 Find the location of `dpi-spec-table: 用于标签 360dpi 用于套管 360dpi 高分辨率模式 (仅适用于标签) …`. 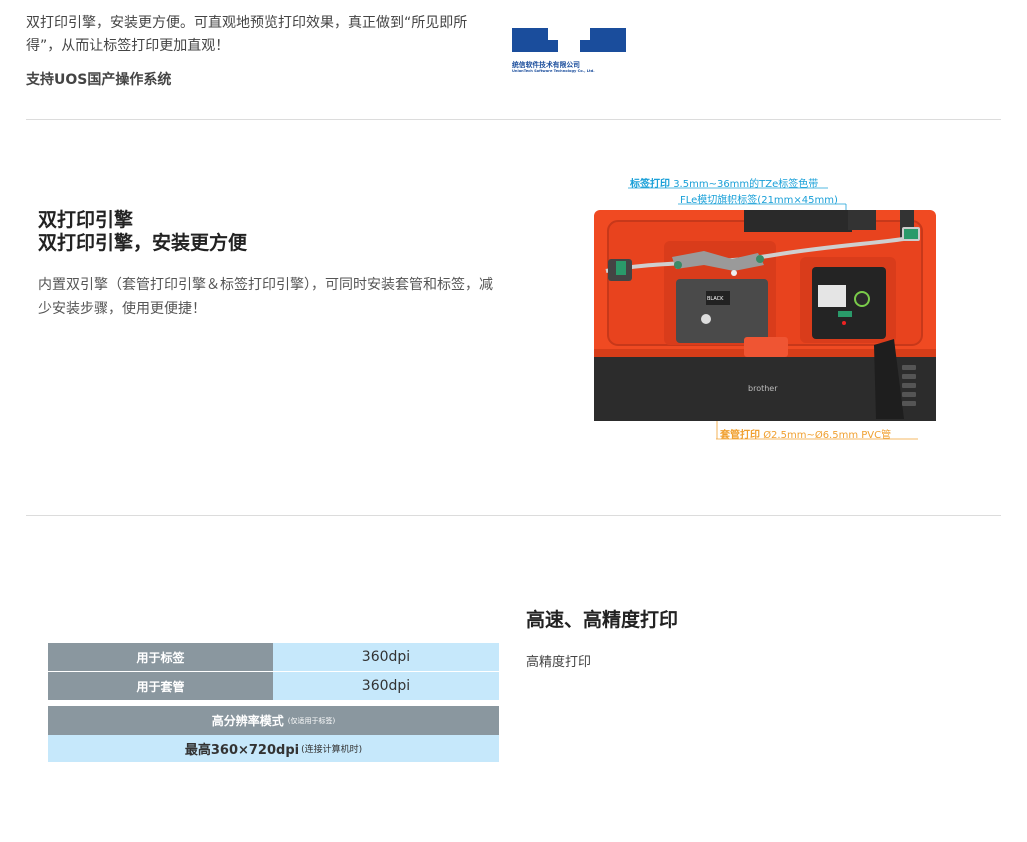

dpi-spec-table: 用于标签 360dpi 用于套管 360dpi 高分辨率模式 (仅适用于标签) … is located at coordinates (273, 702).